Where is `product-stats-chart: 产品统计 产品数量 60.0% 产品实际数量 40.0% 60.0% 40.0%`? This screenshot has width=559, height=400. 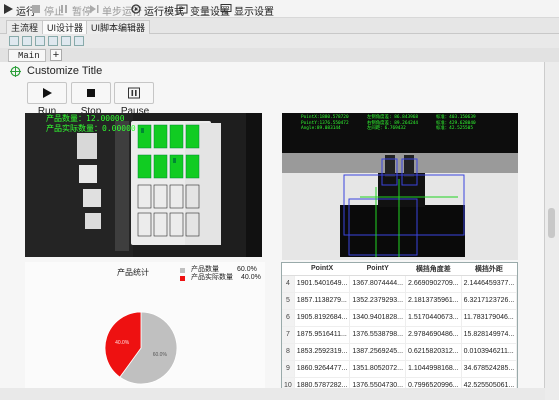 product-stats-chart: 产品统计 产品数量 60.0% 产品实际数量 40.0% 60.0% 40.0% is located at coordinates (145, 331).